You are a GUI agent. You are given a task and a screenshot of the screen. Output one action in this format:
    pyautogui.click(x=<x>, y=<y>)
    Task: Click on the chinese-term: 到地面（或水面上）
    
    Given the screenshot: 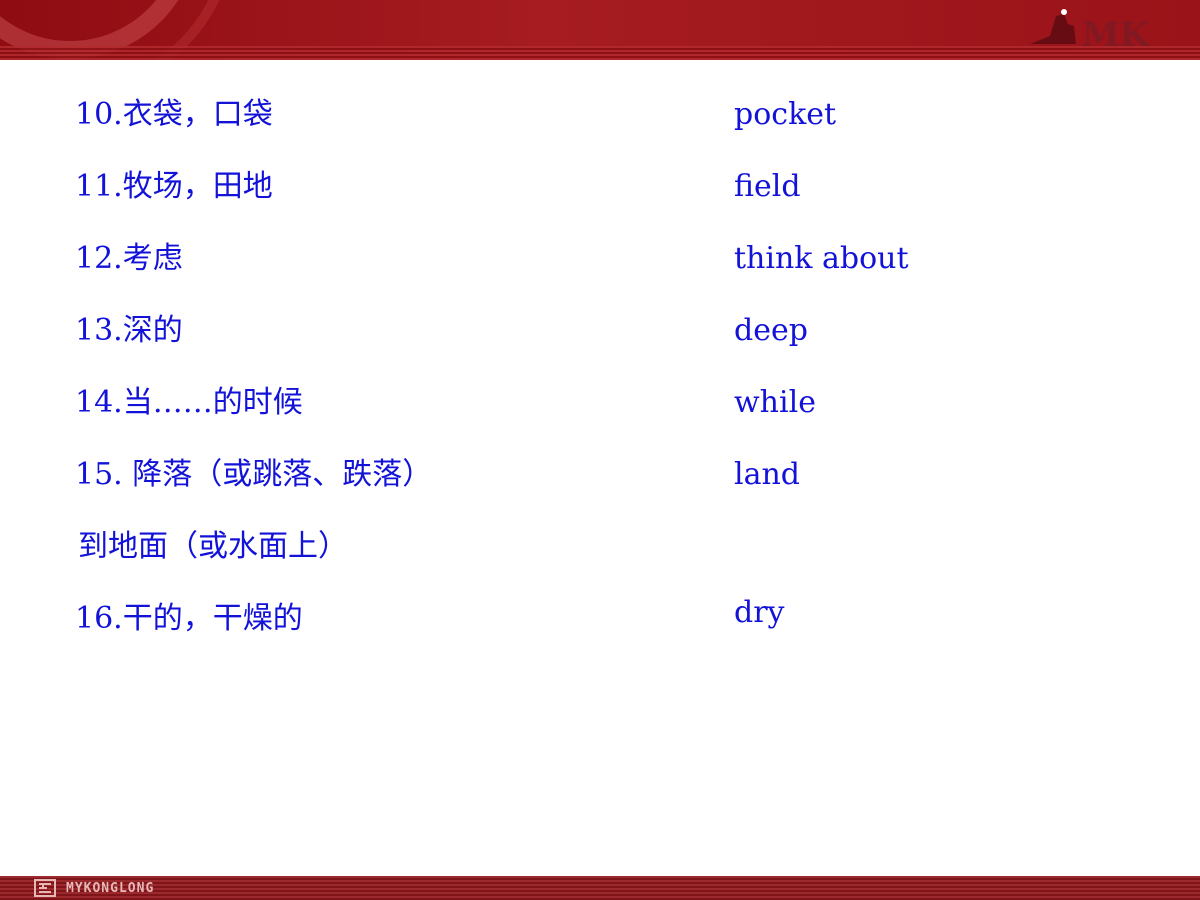 What is the action you would take?
    pyautogui.click(x=213, y=546)
    